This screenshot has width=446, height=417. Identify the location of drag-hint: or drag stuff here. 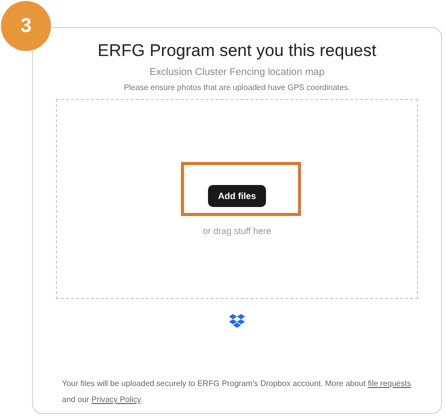
(237, 231).